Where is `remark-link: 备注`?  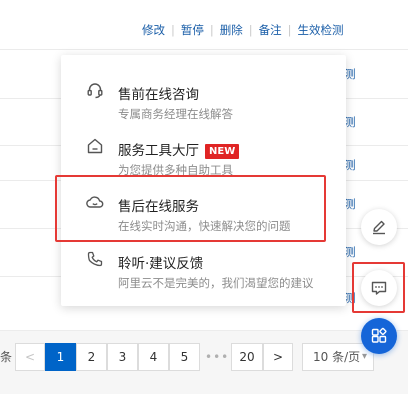
remark-link: 备注 is located at coordinates (270, 30).